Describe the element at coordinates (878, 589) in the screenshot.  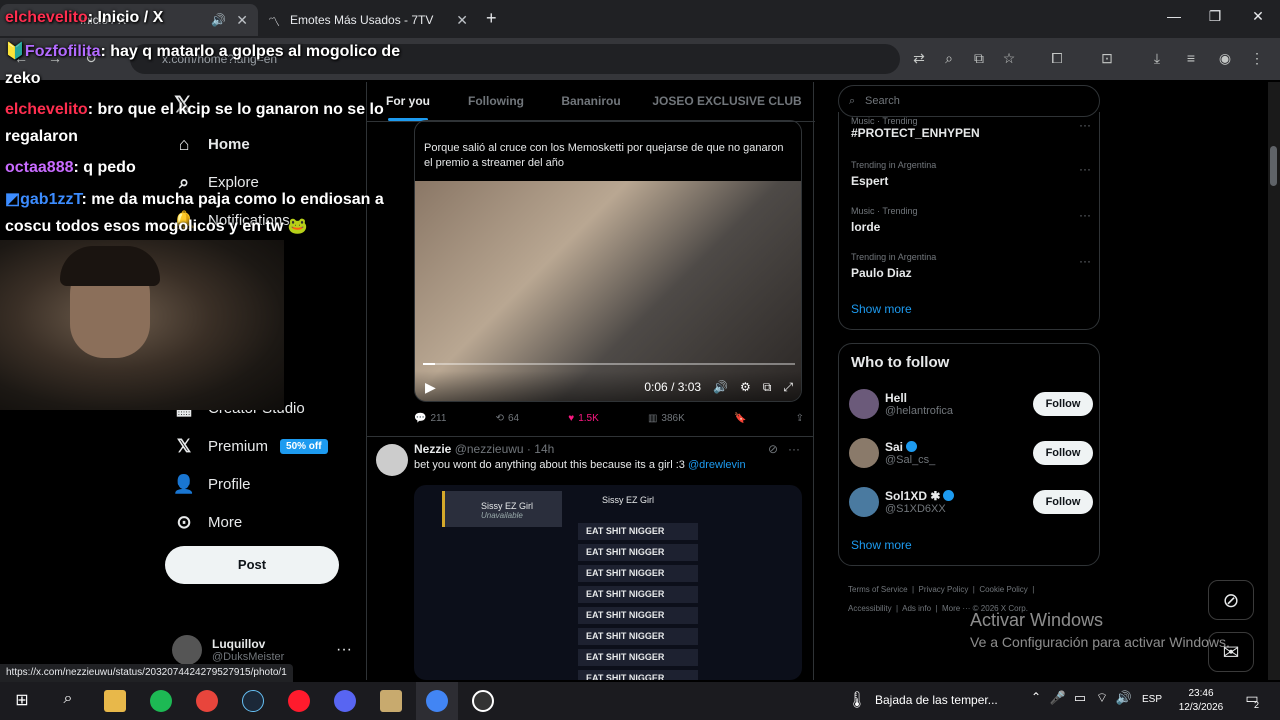
I see `footer-link: Terms of Service` at that location.